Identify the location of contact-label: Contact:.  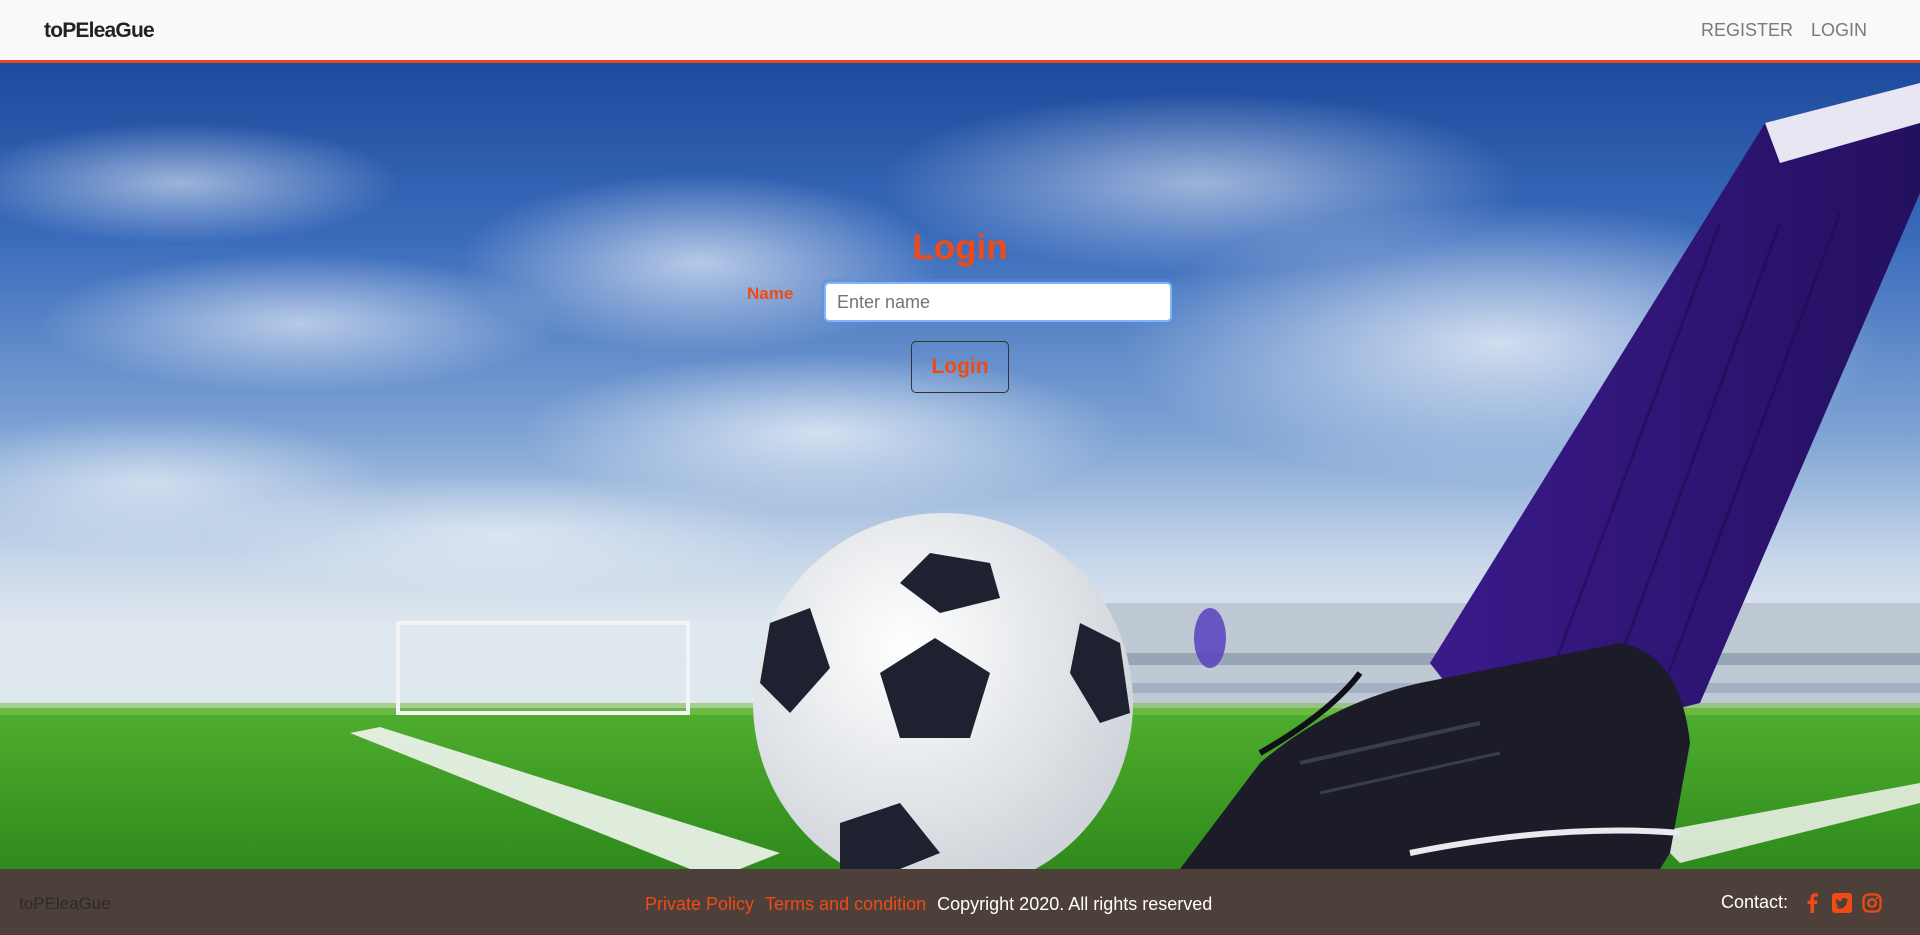
(1754, 902).